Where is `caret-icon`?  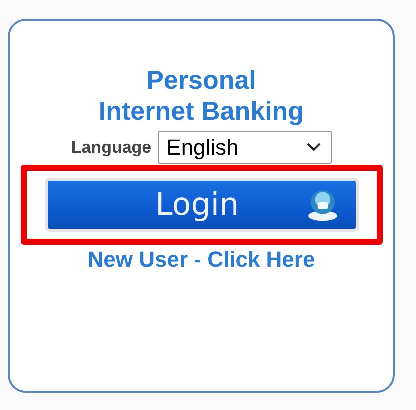
caret-icon is located at coordinates (313, 147).